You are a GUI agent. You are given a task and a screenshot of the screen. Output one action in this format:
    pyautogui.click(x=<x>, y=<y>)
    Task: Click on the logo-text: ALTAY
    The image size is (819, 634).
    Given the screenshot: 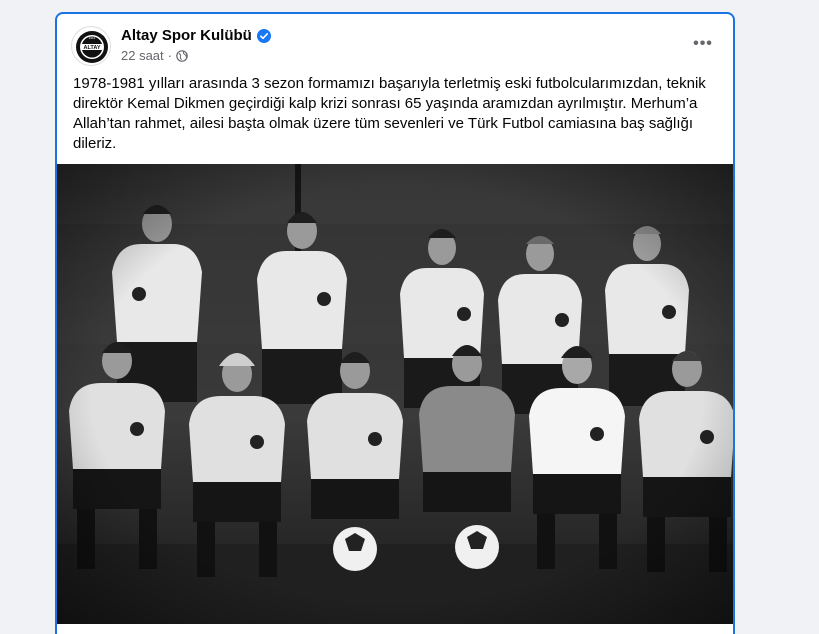 What is the action you would take?
    pyautogui.click(x=91, y=48)
    